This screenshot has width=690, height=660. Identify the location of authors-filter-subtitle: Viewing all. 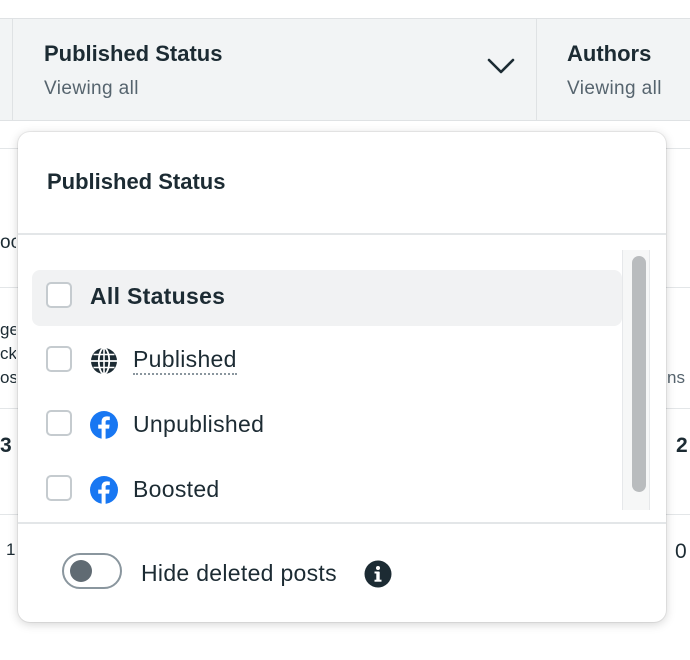
(614, 88).